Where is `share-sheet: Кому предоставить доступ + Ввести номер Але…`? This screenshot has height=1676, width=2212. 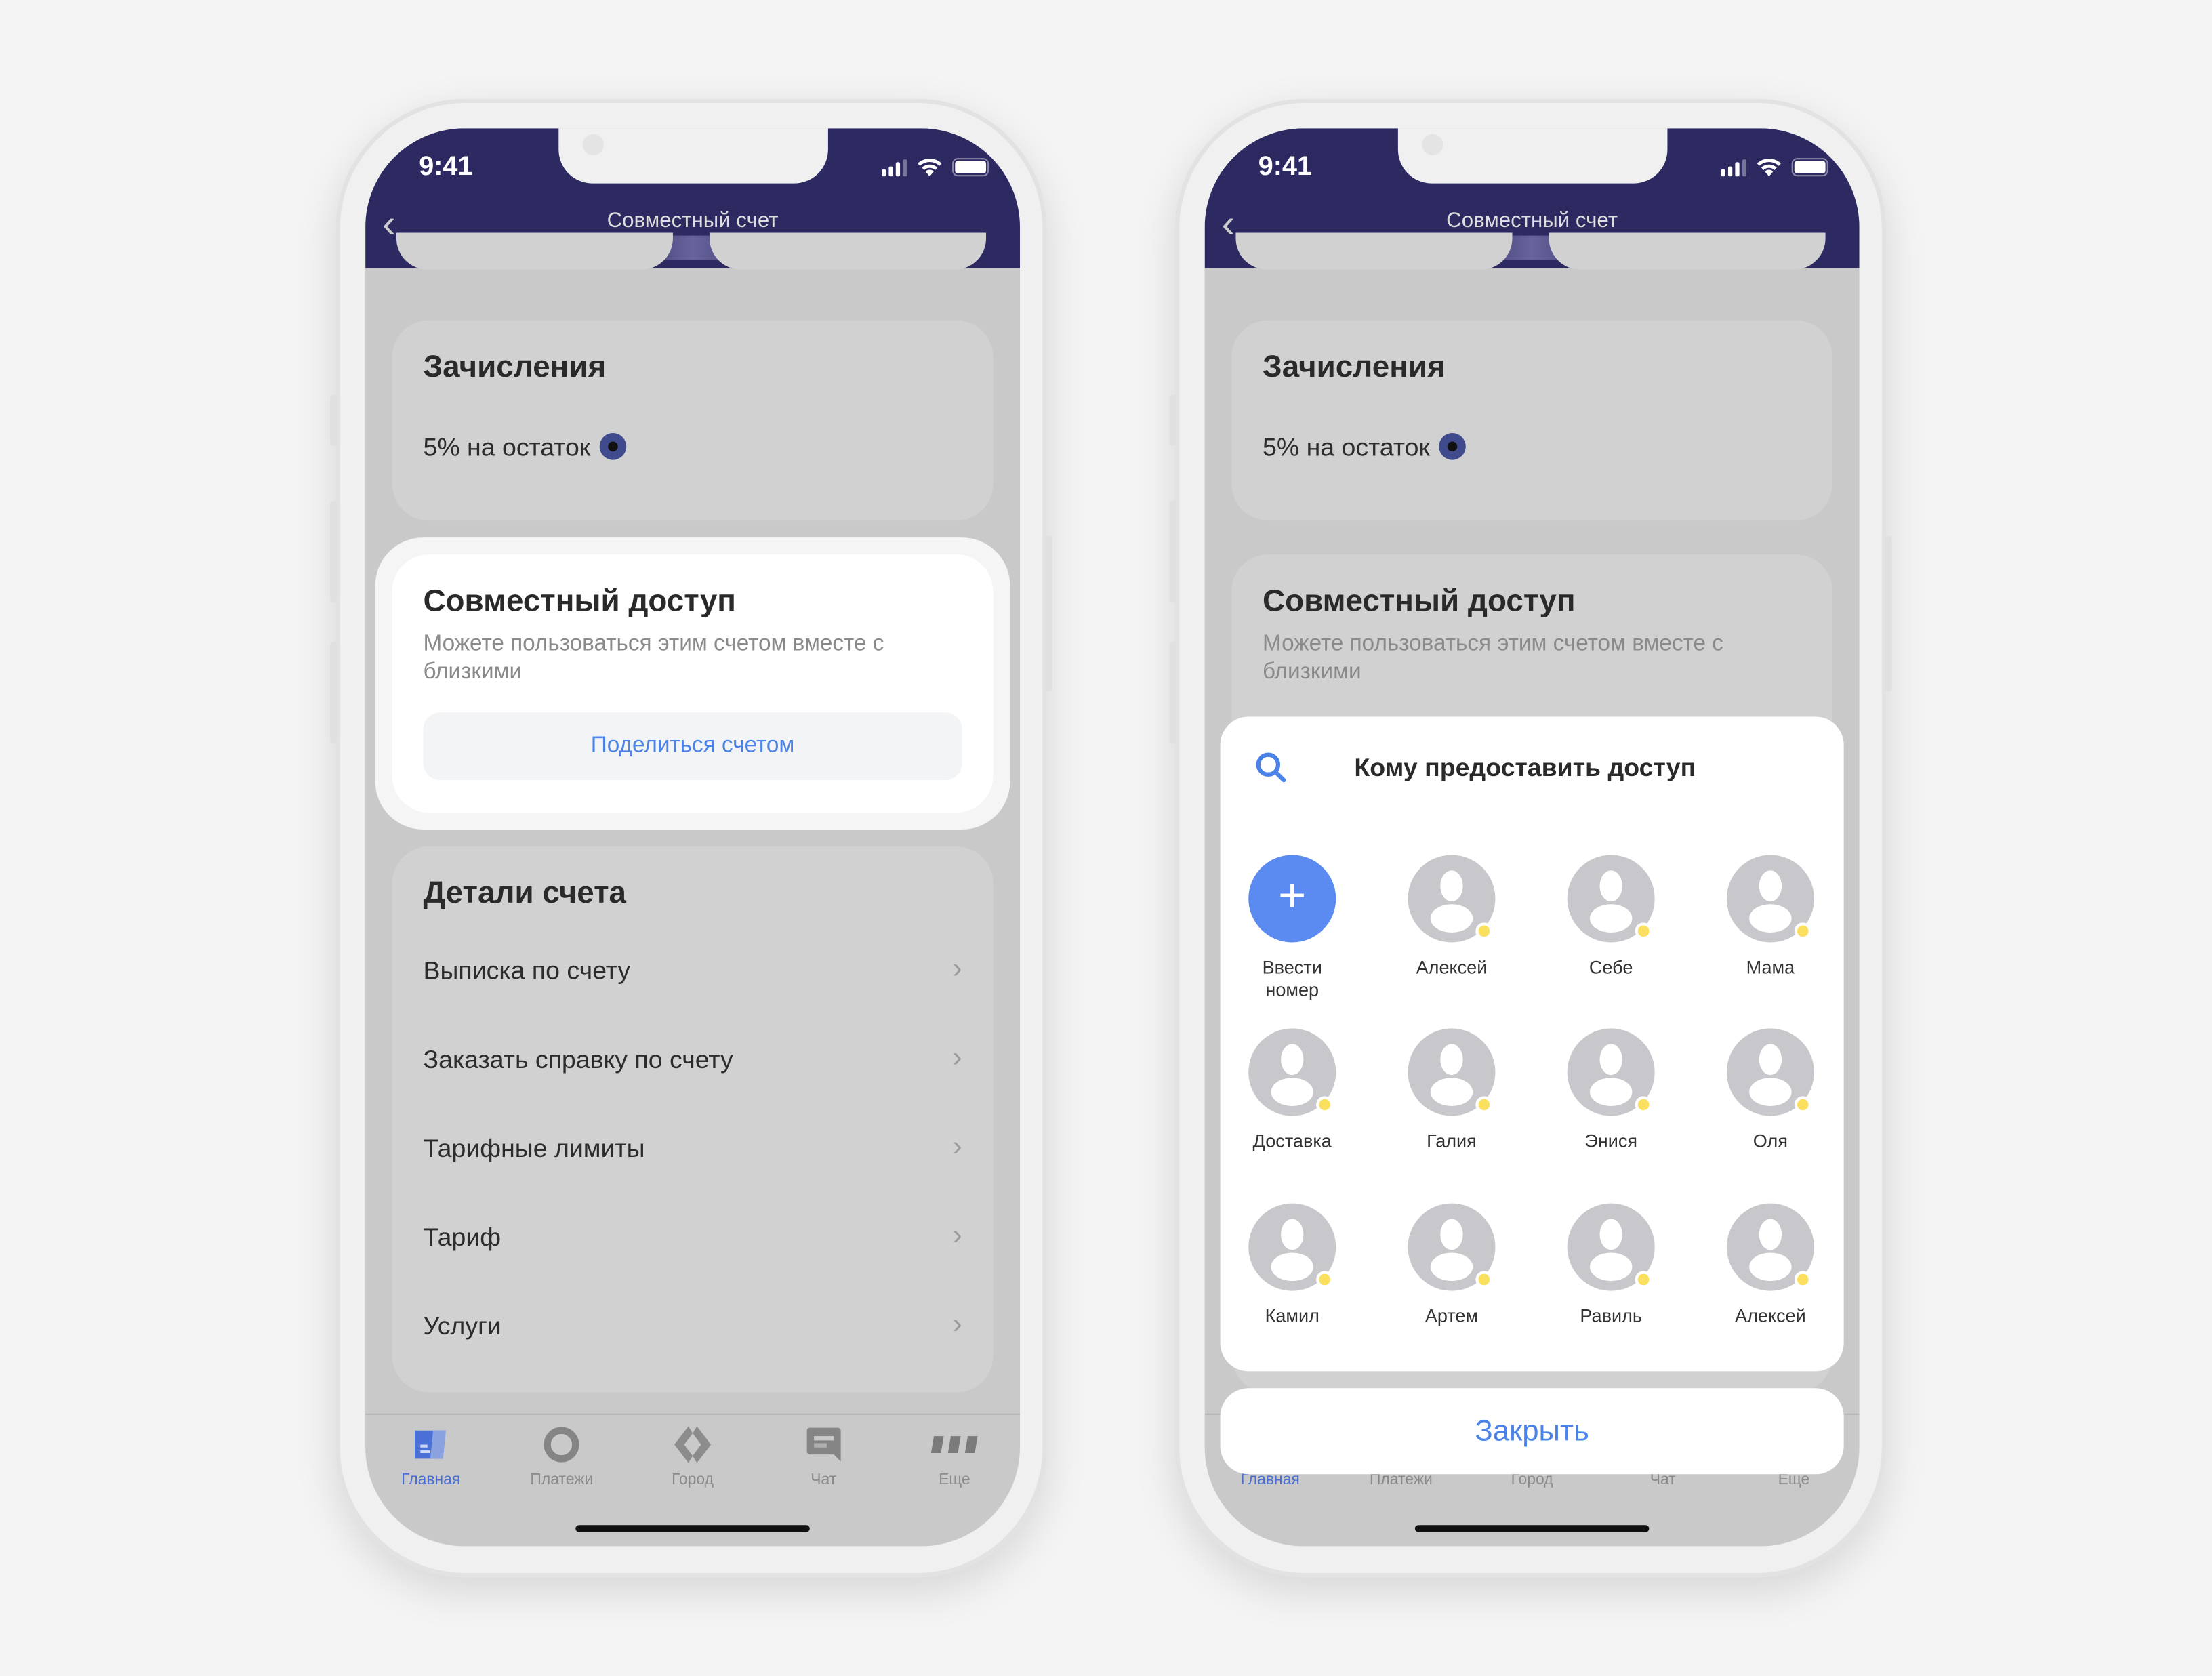 share-sheet: Кому предоставить доступ + Ввести номер Але… is located at coordinates (1532, 1044).